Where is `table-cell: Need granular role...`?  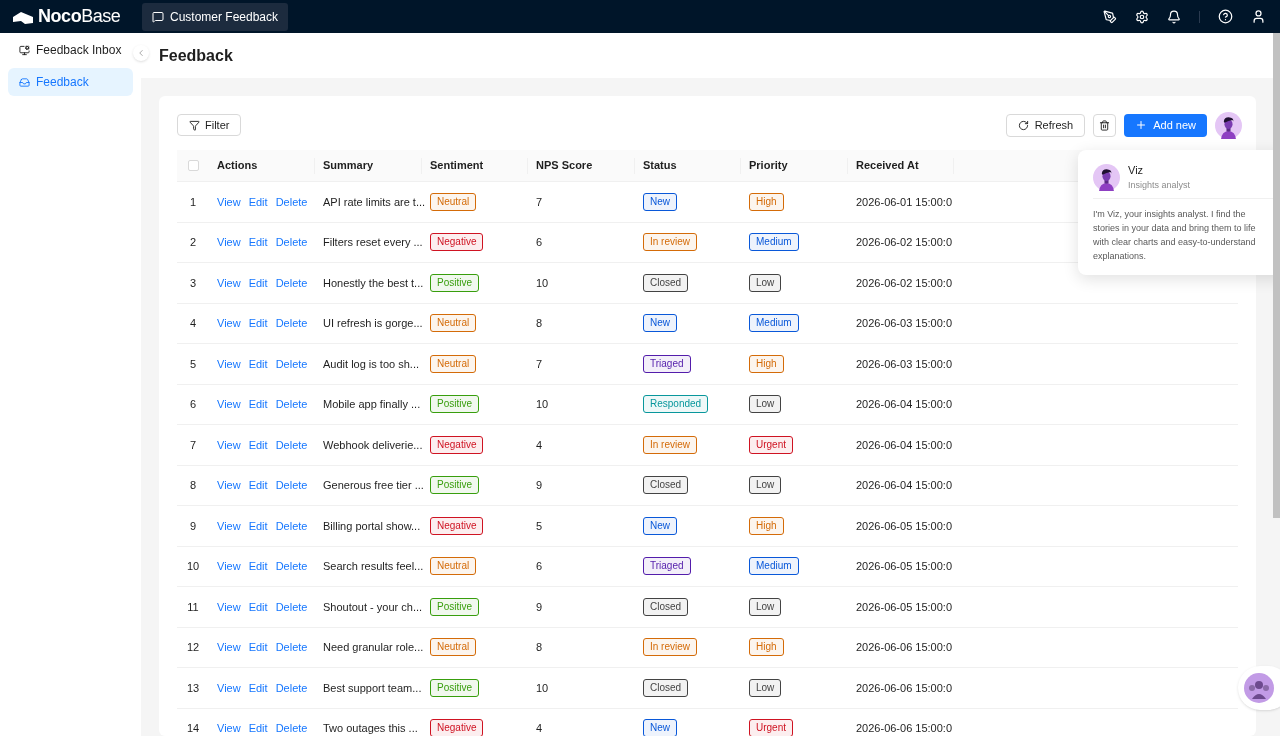
table-cell: Need granular role... is located at coordinates (373, 647).